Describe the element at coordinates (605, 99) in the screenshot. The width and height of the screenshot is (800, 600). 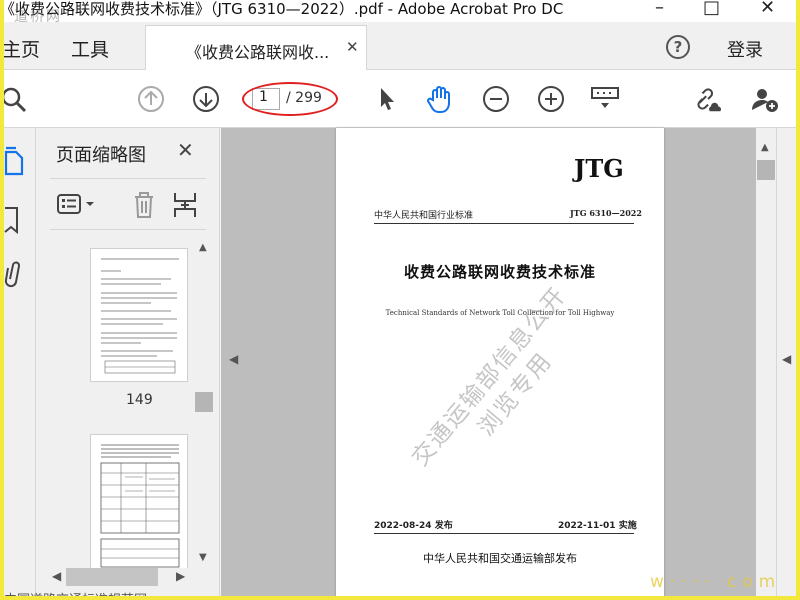
I see `keyboard-icon` at that location.